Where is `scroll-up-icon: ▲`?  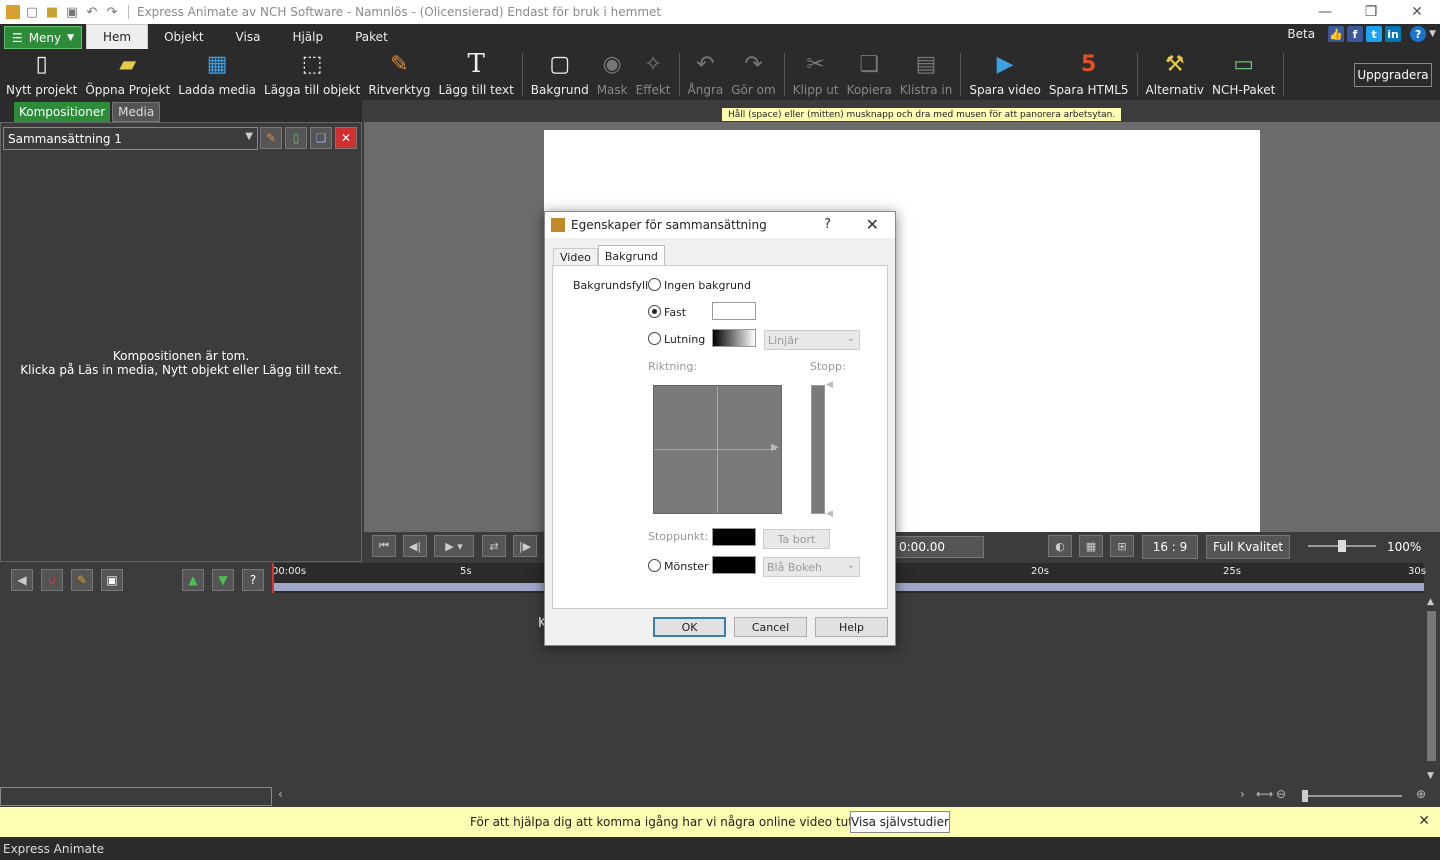 scroll-up-icon: ▲ is located at coordinates (1430, 602).